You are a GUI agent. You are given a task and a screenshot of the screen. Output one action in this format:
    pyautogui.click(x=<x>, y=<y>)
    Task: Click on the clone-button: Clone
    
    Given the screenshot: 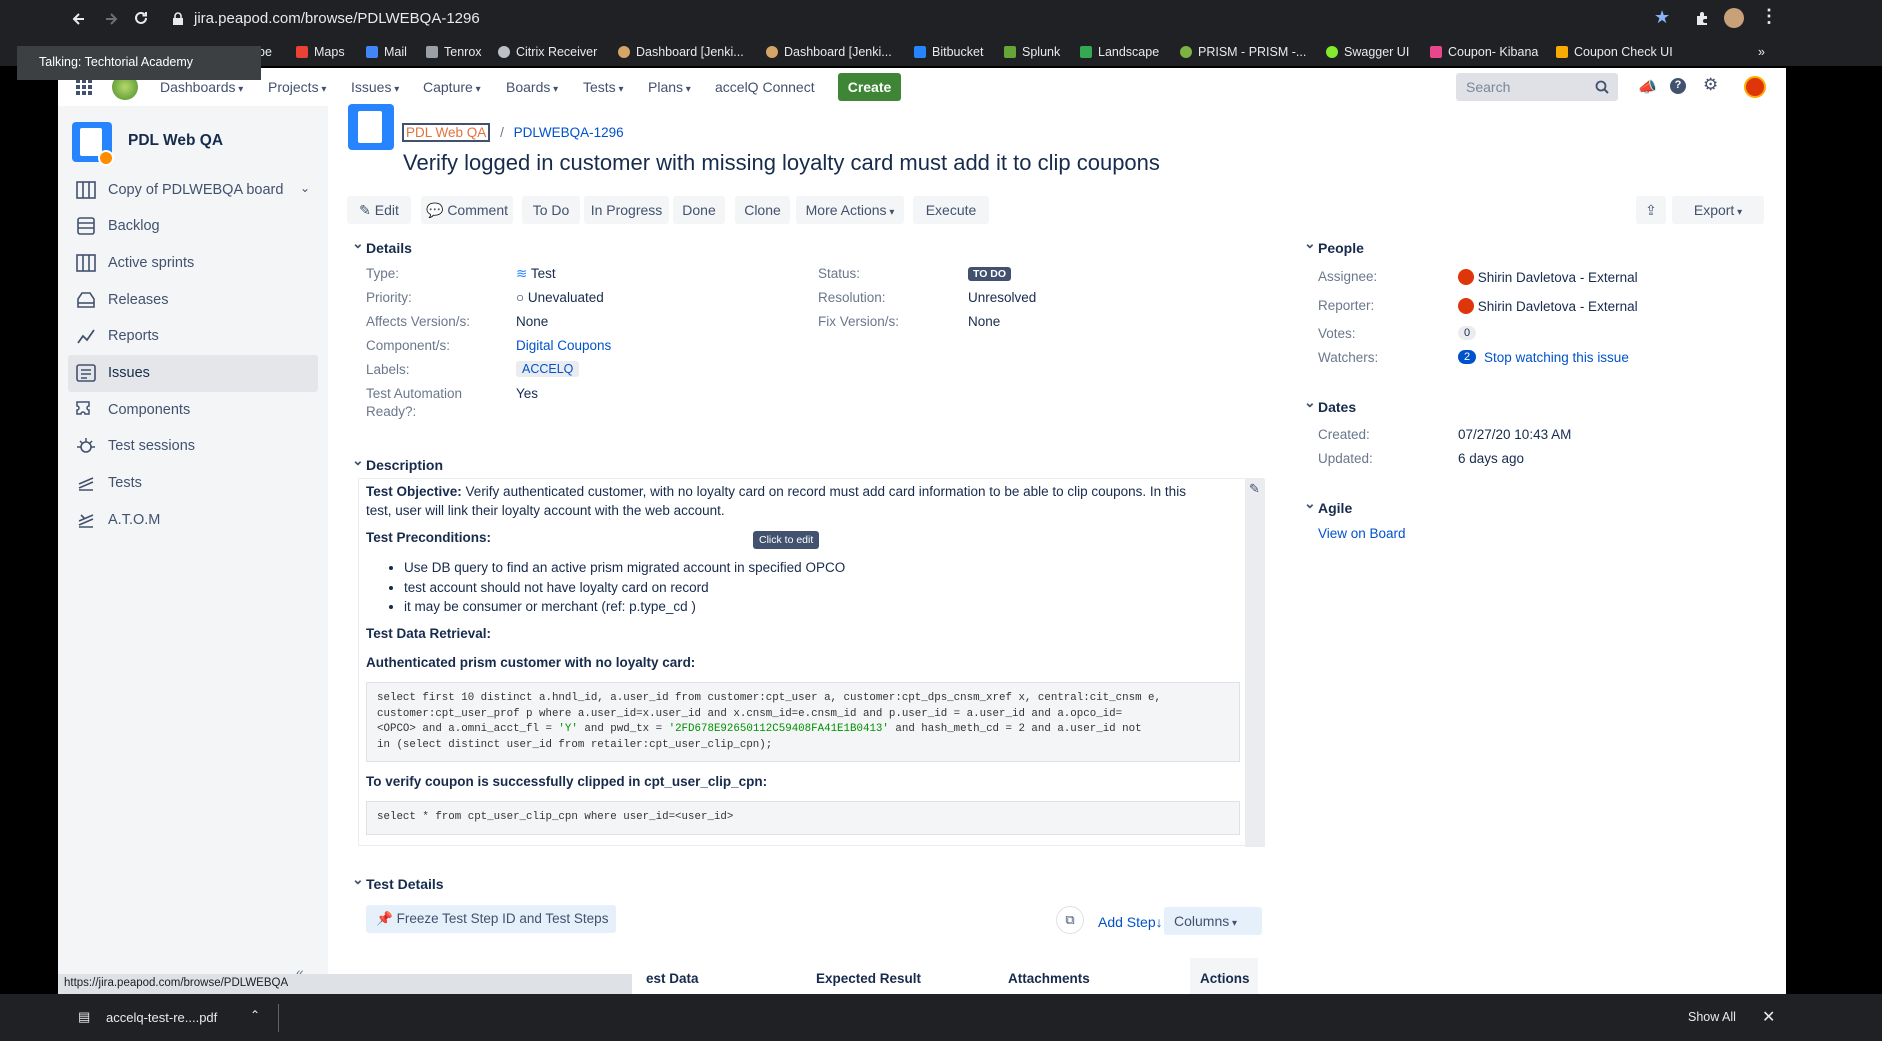 What is the action you would take?
    pyautogui.click(x=762, y=210)
    